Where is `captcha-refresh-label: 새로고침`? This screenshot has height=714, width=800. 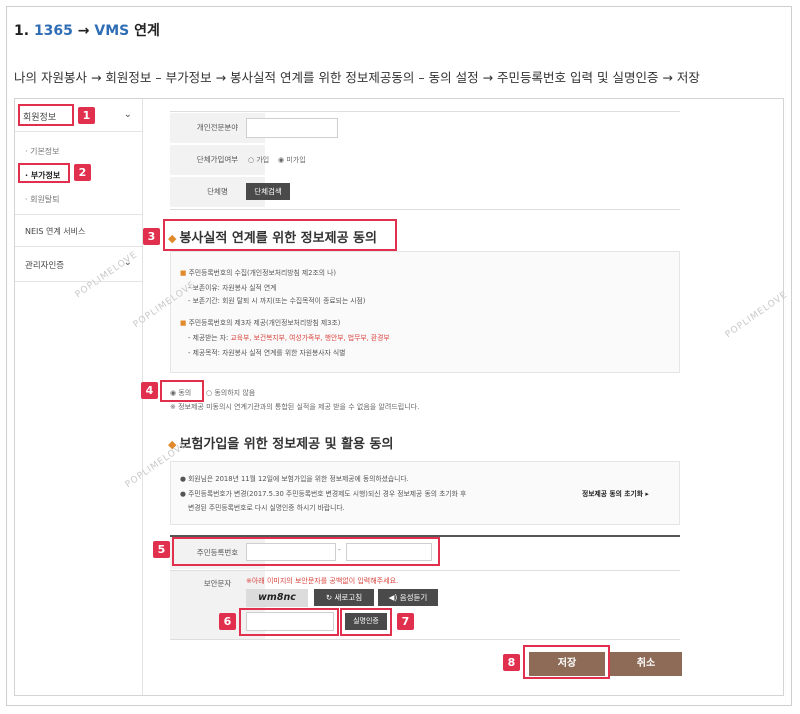
captcha-refresh-label: 새로고침 is located at coordinates (348, 597).